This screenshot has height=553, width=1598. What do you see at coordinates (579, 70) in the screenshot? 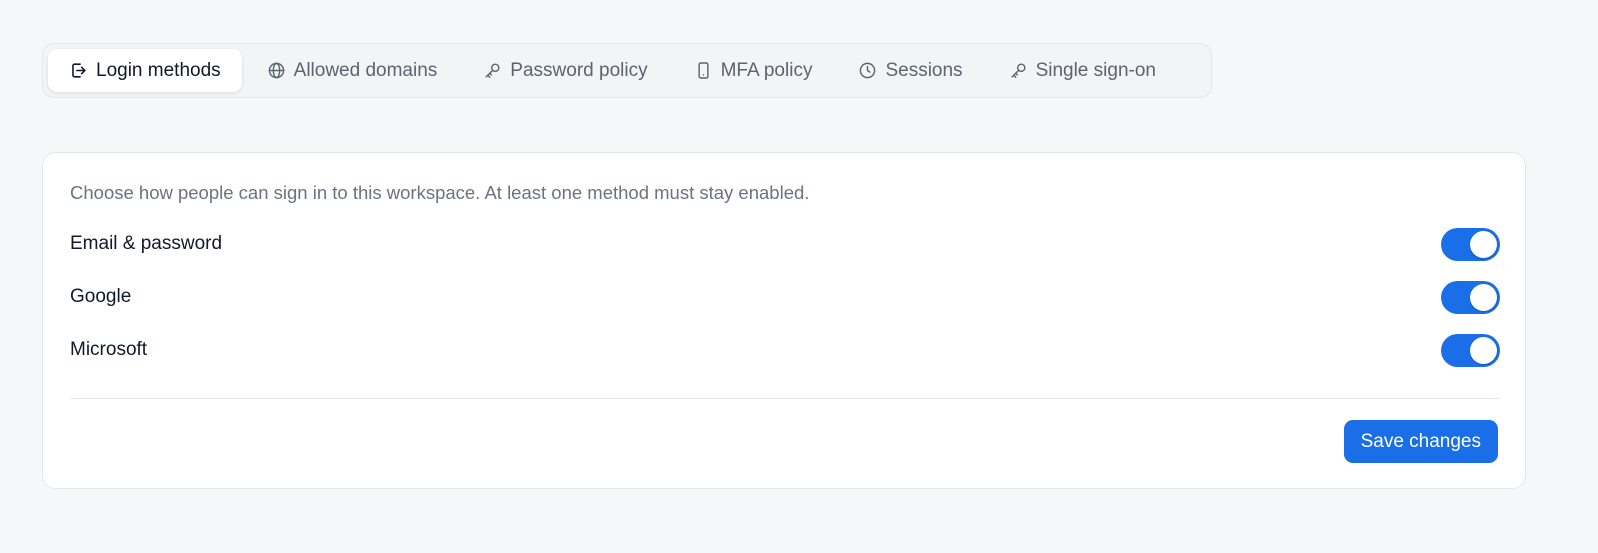
I see `tab-label: Password policy` at bounding box center [579, 70].